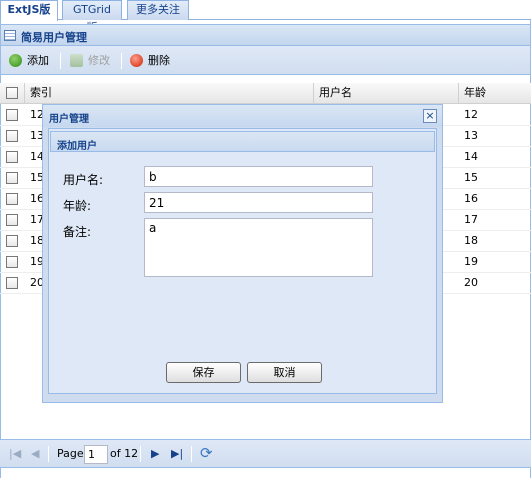 Image resolution: width=531 pixels, height=497 pixels. I want to click on close-icon: ×, so click(430, 116).